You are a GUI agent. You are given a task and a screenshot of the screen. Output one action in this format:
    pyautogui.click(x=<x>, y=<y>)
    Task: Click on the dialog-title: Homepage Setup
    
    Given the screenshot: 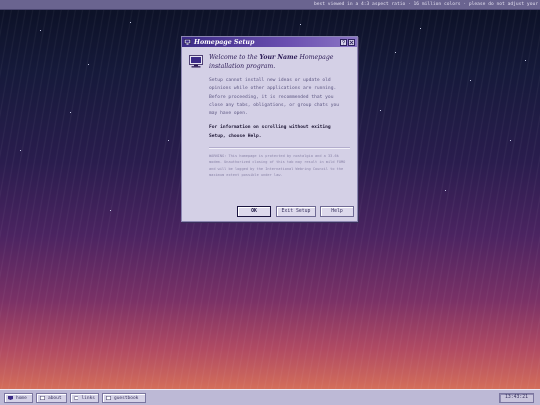 What is the action you would take?
    pyautogui.click(x=224, y=42)
    